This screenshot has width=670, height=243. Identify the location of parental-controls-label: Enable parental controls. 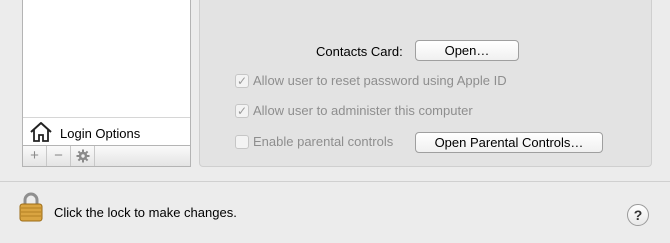
(323, 141).